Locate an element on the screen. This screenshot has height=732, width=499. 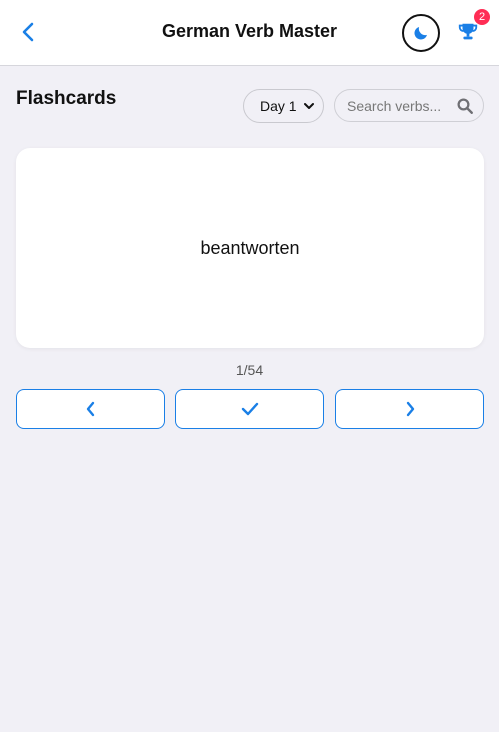
search-box is located at coordinates (409, 105).